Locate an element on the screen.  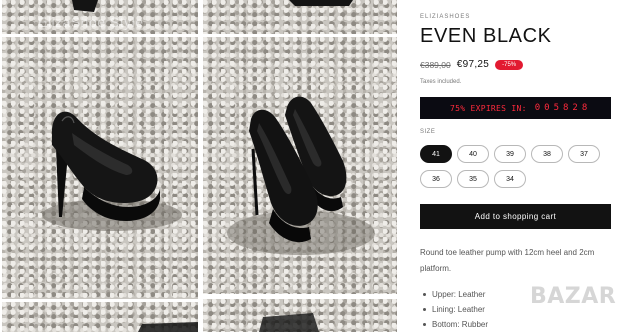
size-option-37: 37 is located at coordinates (584, 154).